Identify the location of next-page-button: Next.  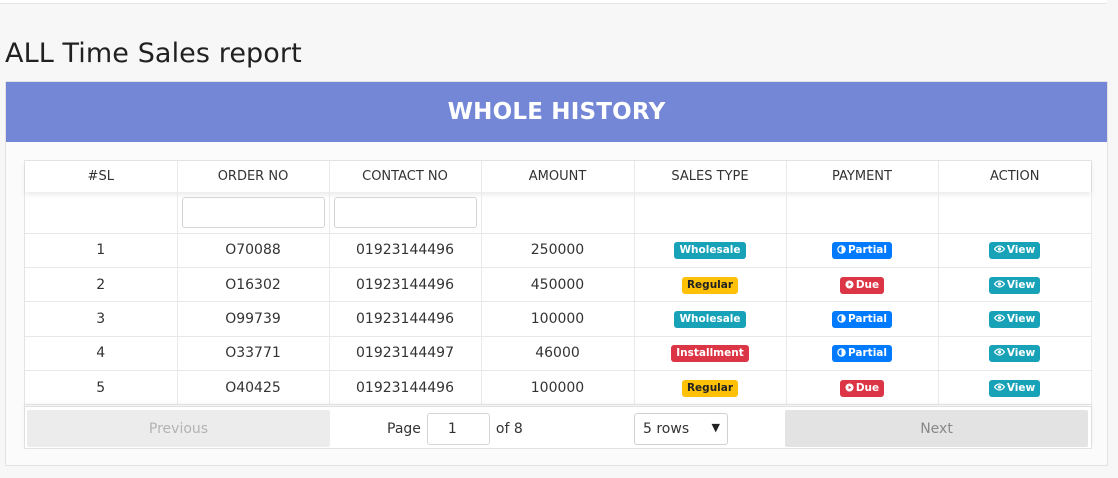
(936, 428).